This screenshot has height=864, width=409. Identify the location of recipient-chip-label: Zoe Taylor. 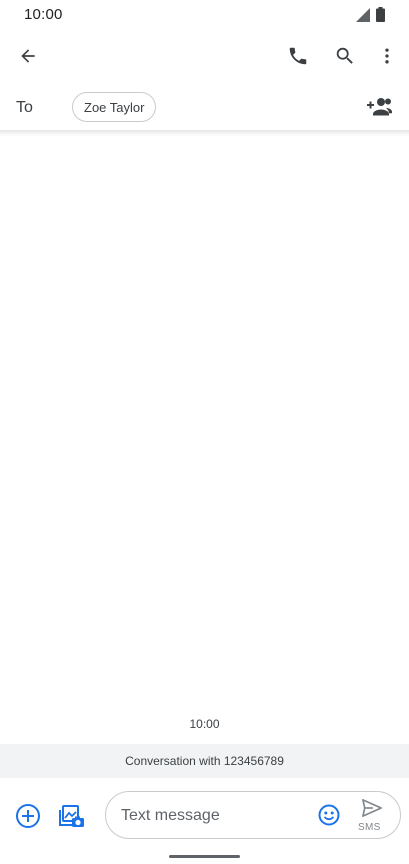
(114, 107).